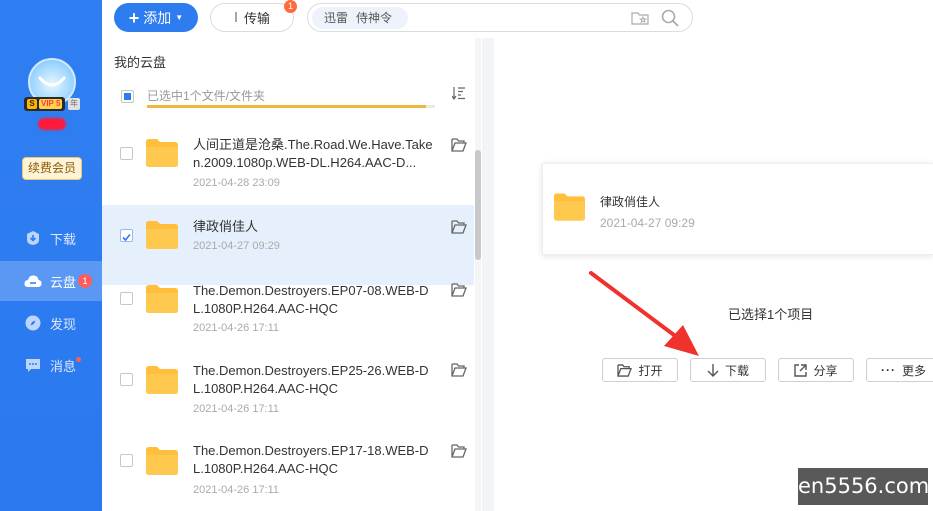  What do you see at coordinates (825, 370) in the screenshot?
I see `share-label: 分享` at bounding box center [825, 370].